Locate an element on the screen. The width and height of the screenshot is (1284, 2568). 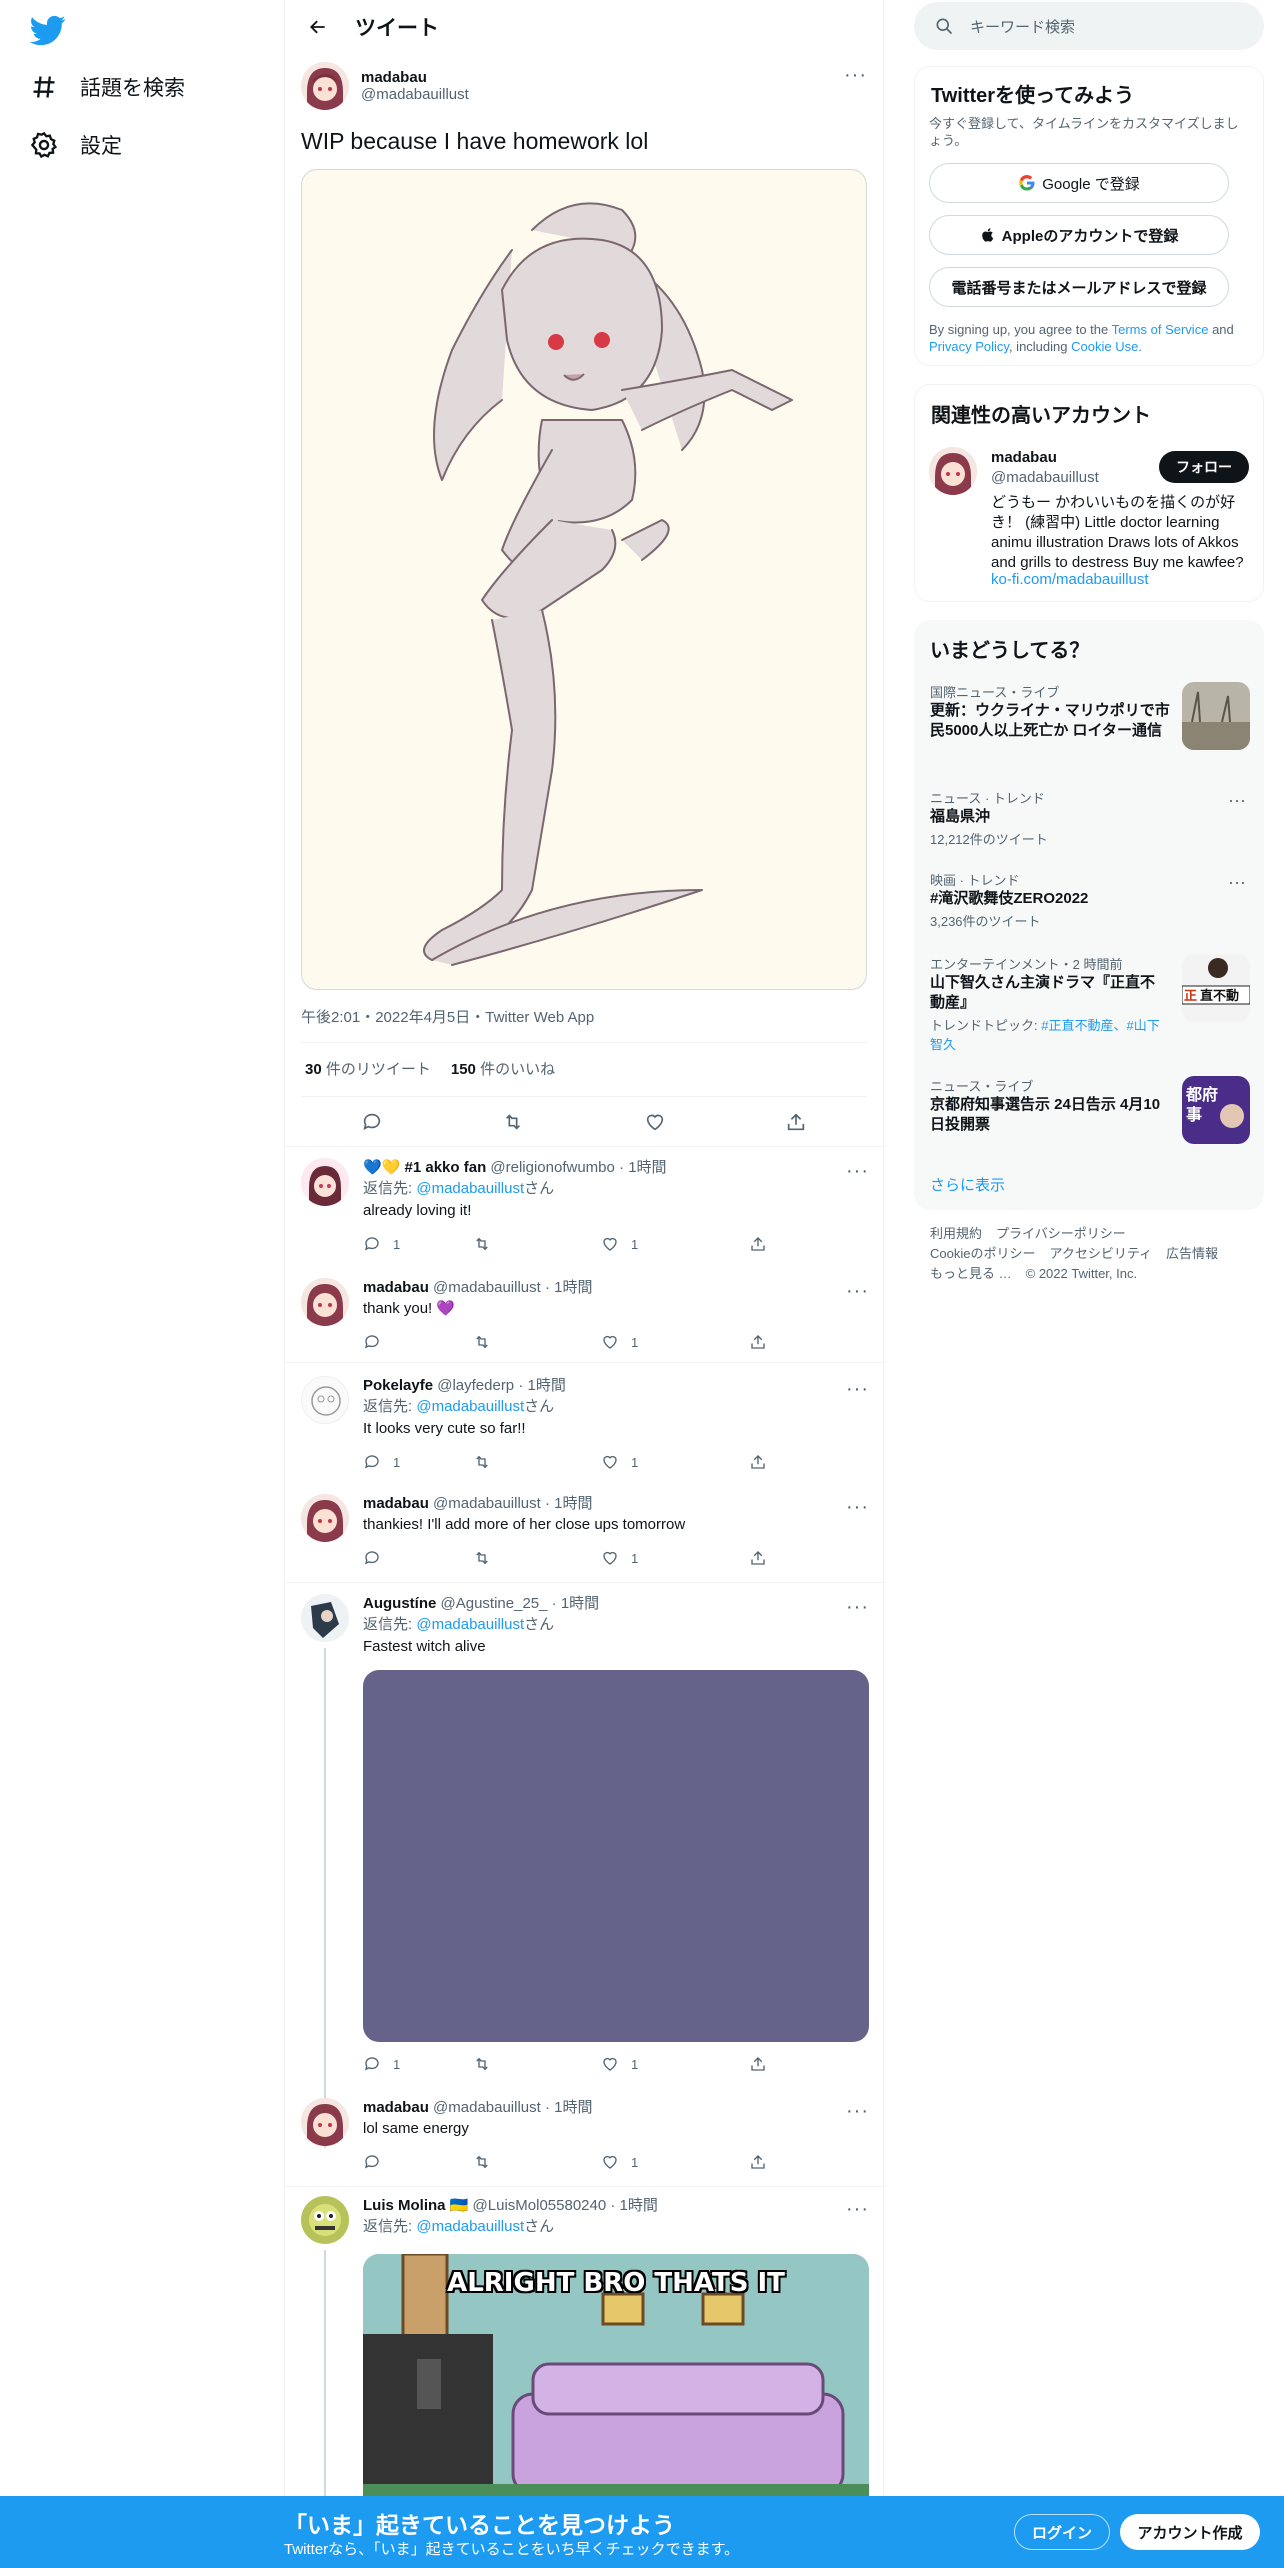
follow-button: フォロー is located at coordinates (1204, 467).